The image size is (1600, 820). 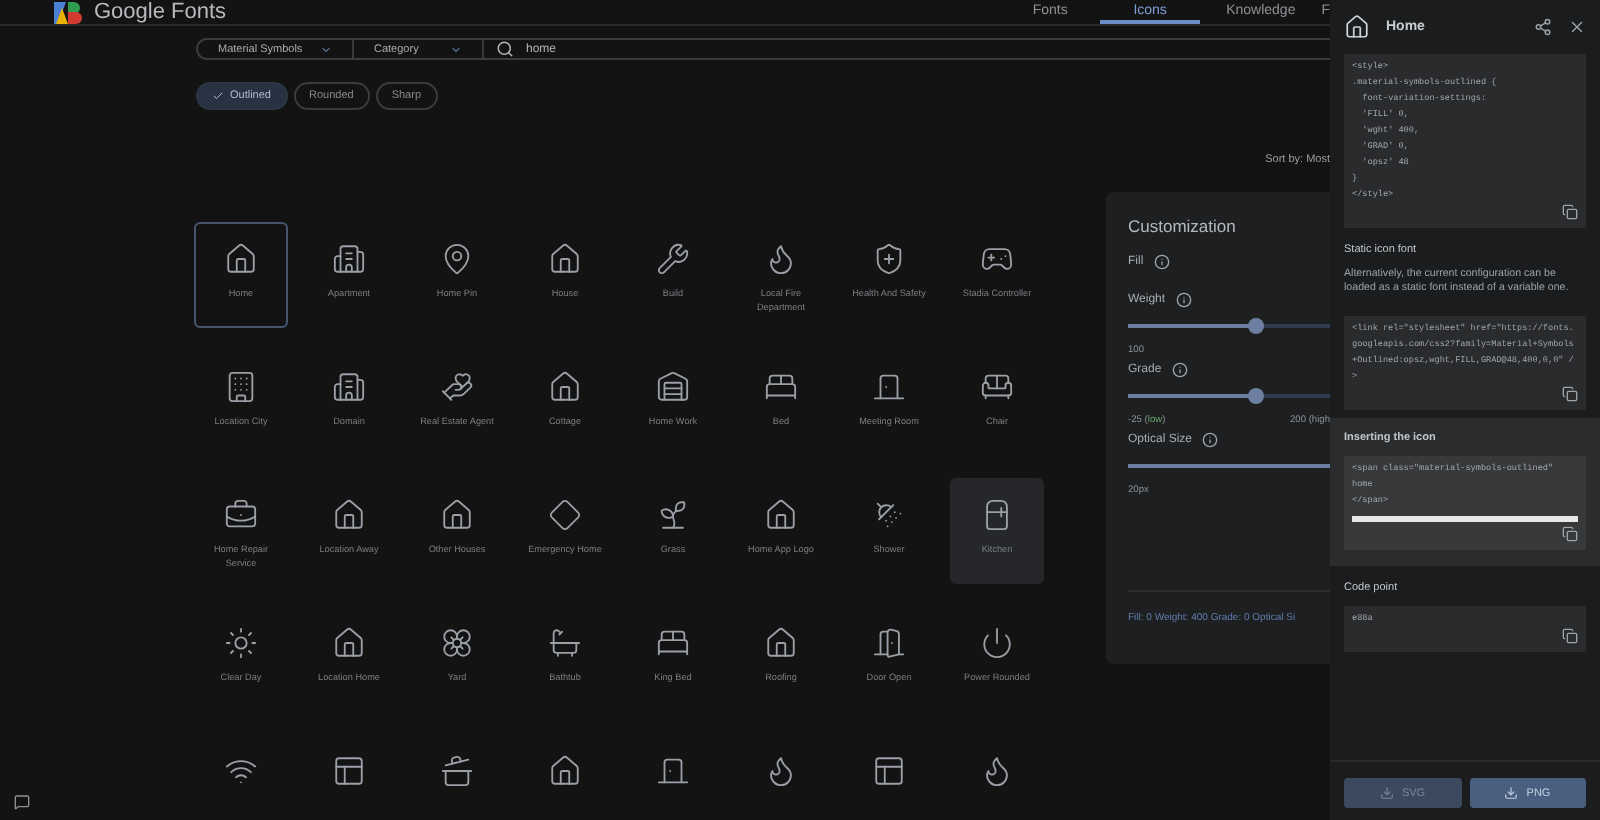 I want to click on brand-name: Google Fonts, so click(x=160, y=12).